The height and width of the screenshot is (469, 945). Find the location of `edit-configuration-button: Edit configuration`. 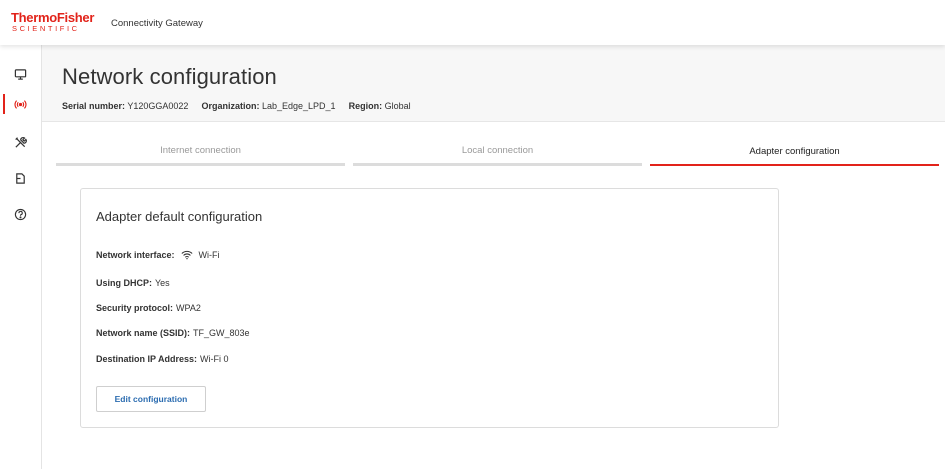

edit-configuration-button: Edit configuration is located at coordinates (151, 399).